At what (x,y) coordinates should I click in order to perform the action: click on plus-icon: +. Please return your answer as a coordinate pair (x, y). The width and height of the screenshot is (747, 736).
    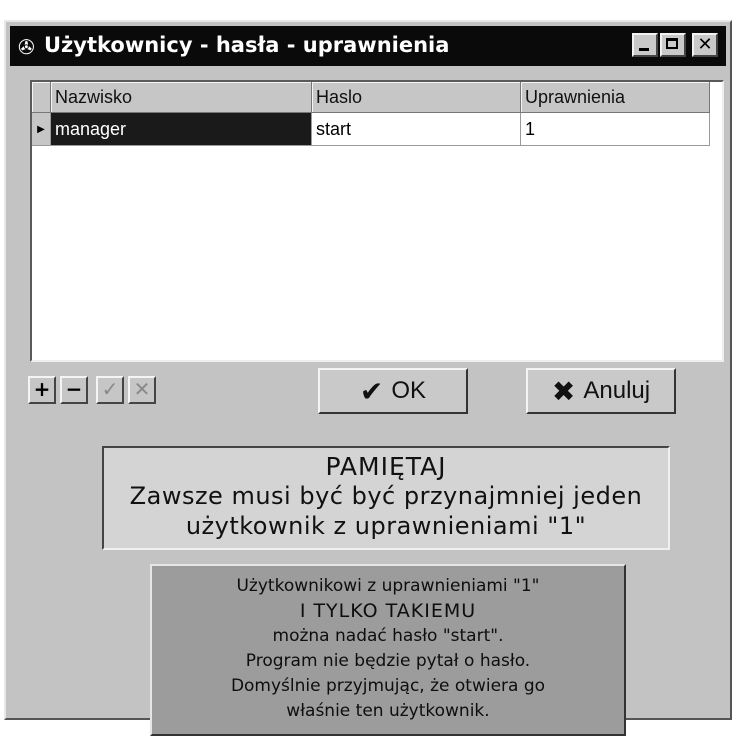
    Looking at the image, I should click on (42, 389).